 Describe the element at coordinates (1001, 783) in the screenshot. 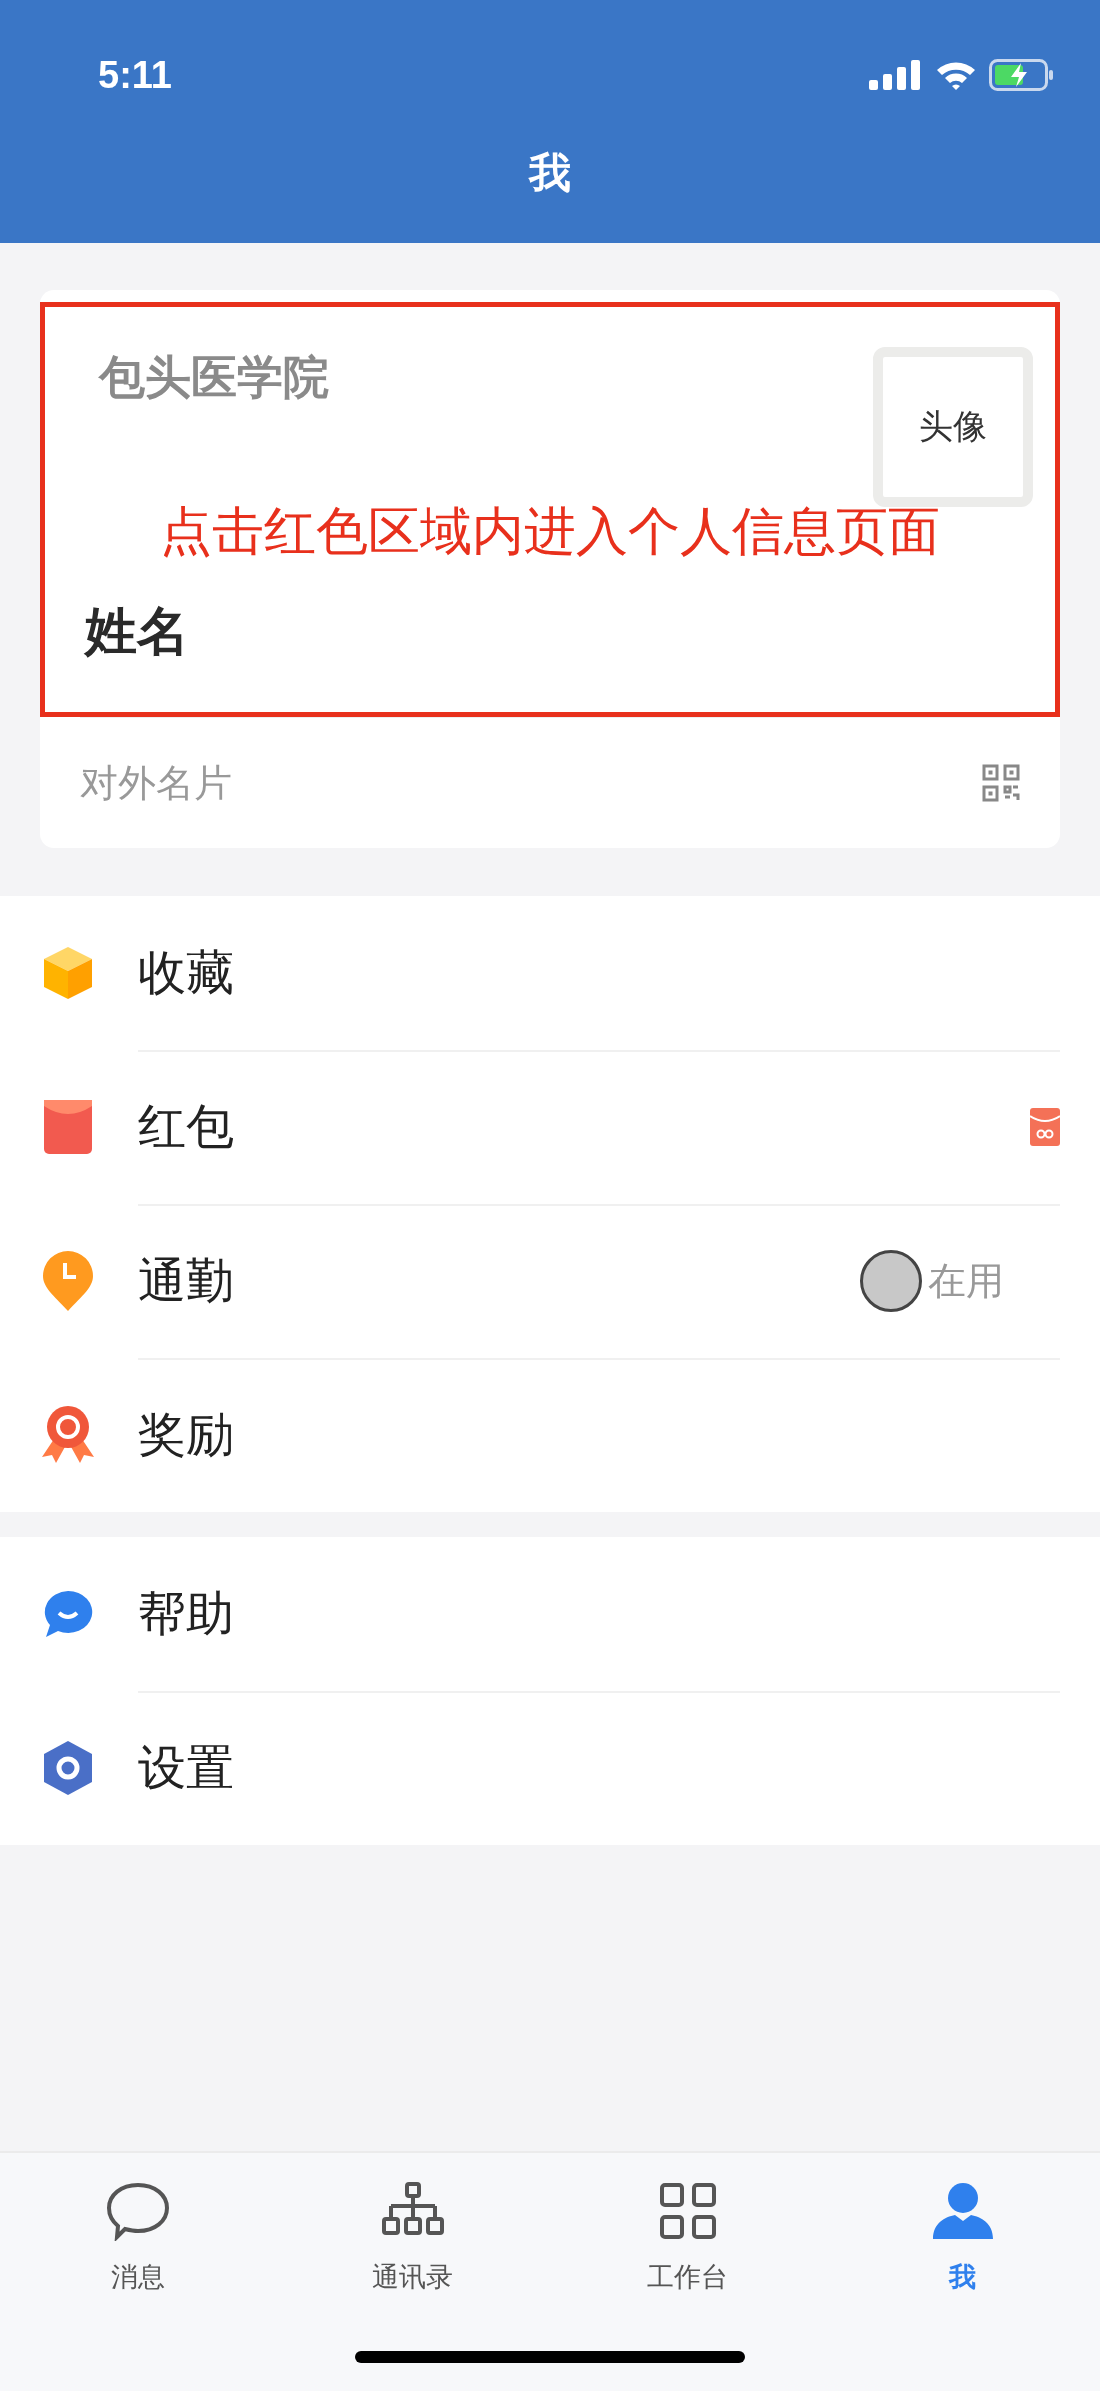

I see `qr-code-icon` at that location.